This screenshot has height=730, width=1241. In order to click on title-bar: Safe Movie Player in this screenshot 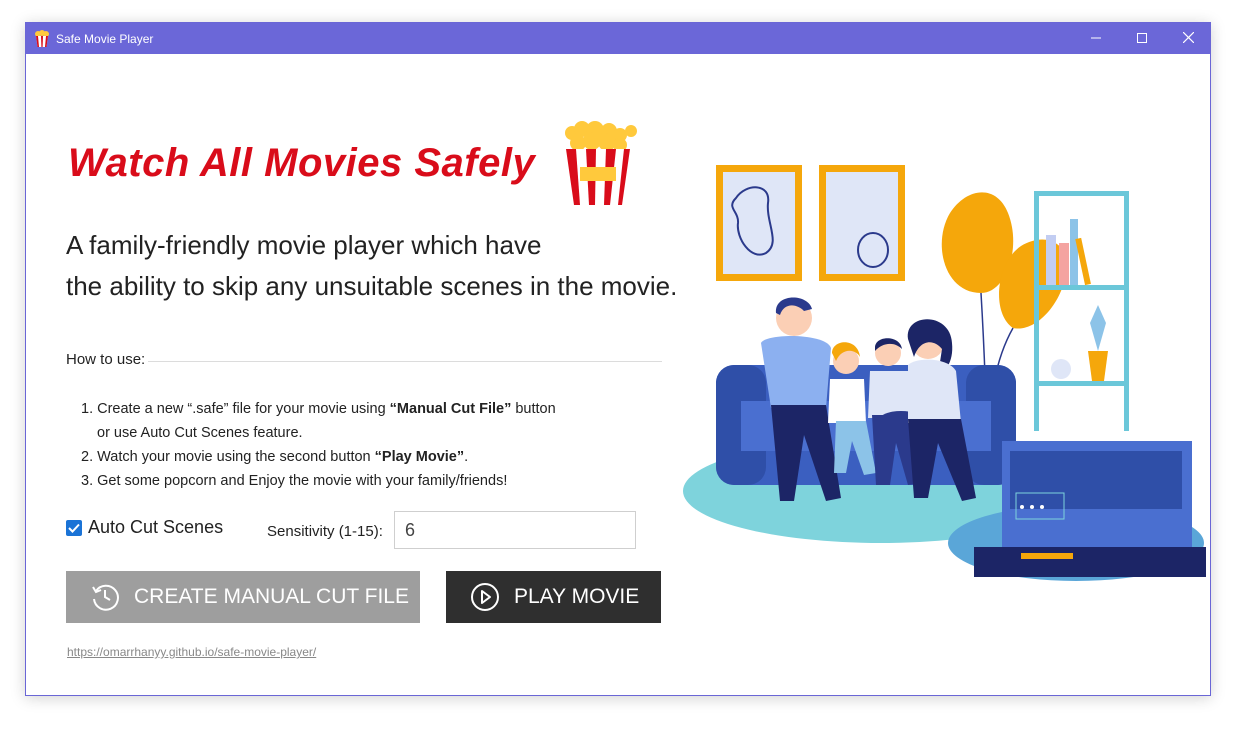, I will do `click(618, 38)`.